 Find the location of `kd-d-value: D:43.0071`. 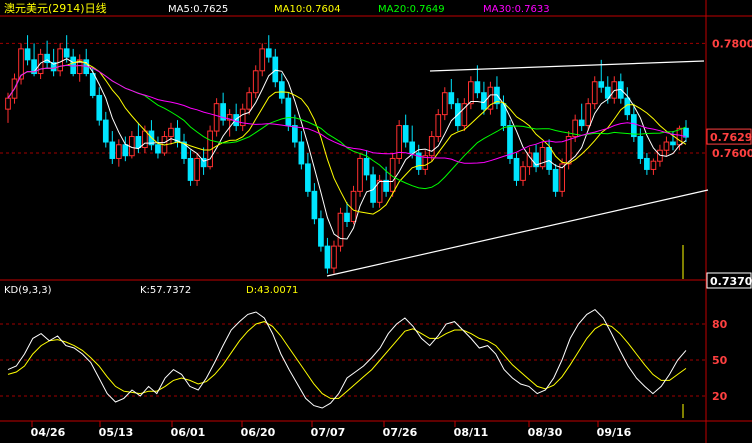

kd-d-value: D:43.0071 is located at coordinates (272, 290).